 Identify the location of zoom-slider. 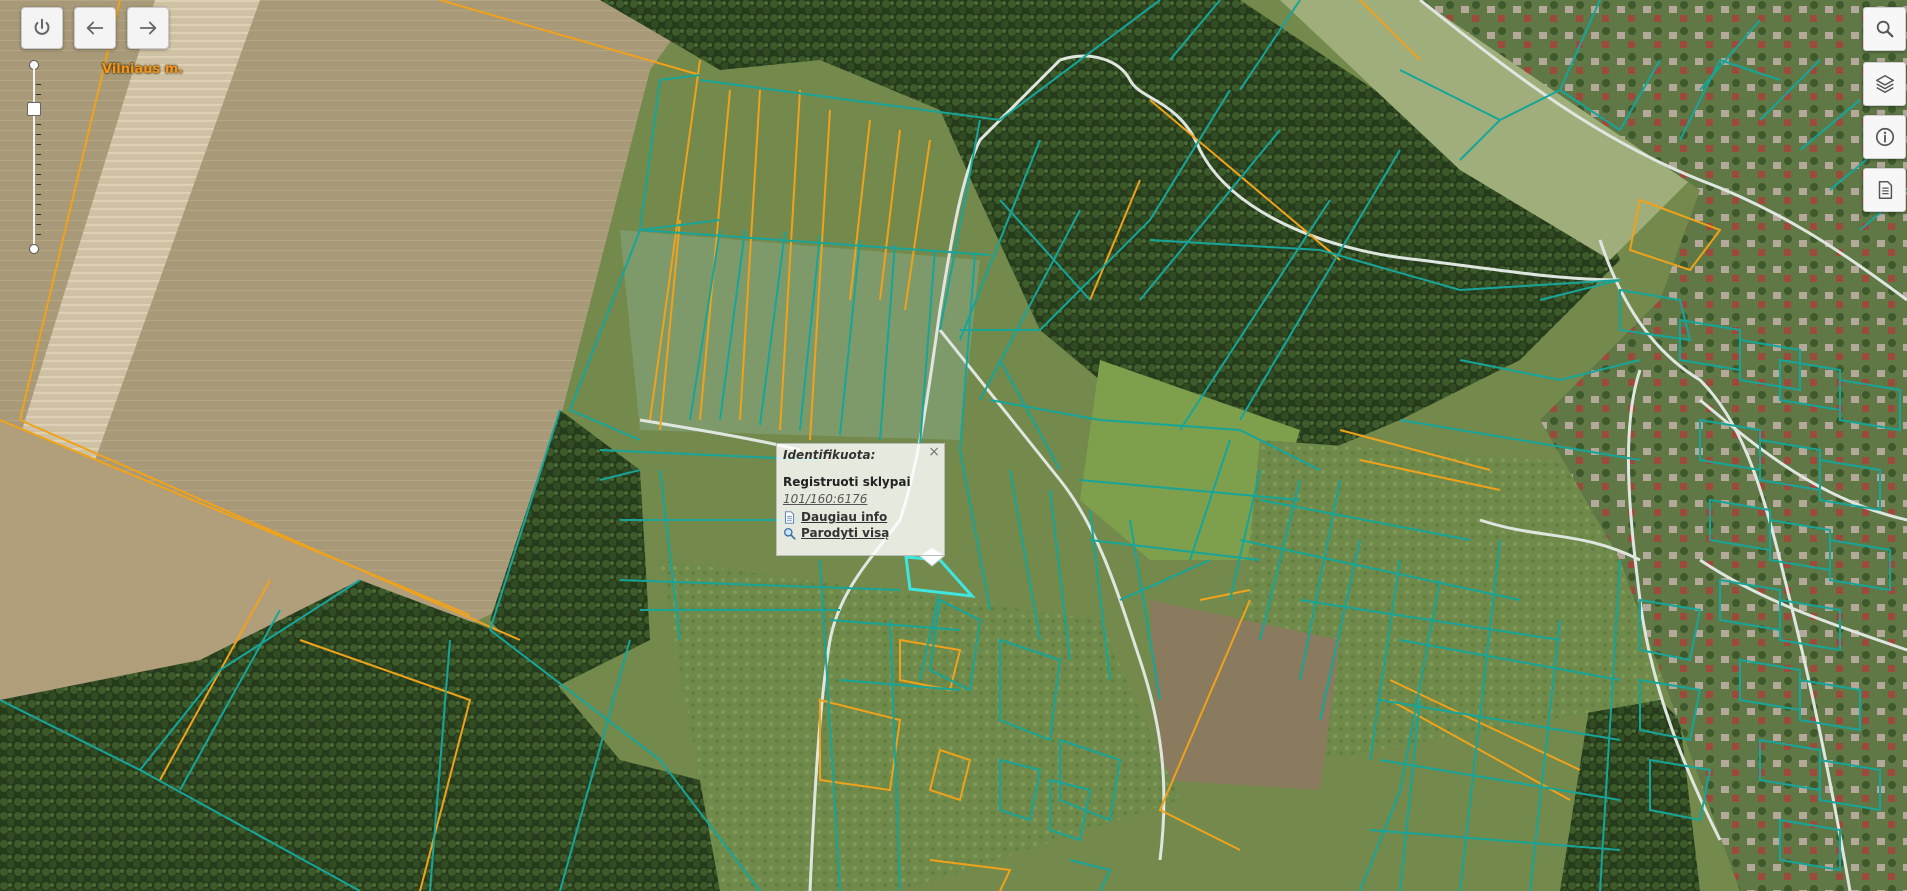
(34, 157).